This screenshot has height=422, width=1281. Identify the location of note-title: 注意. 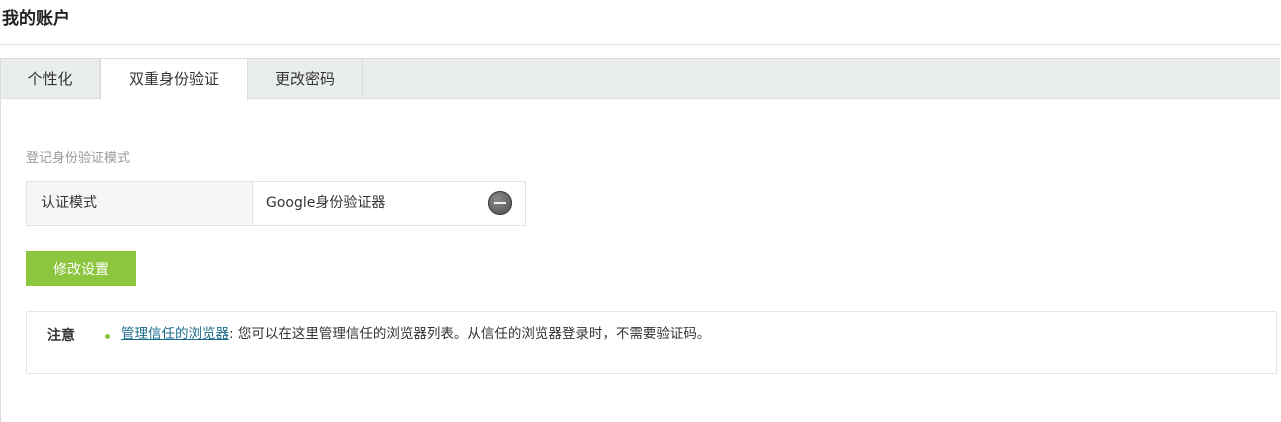
(61, 336).